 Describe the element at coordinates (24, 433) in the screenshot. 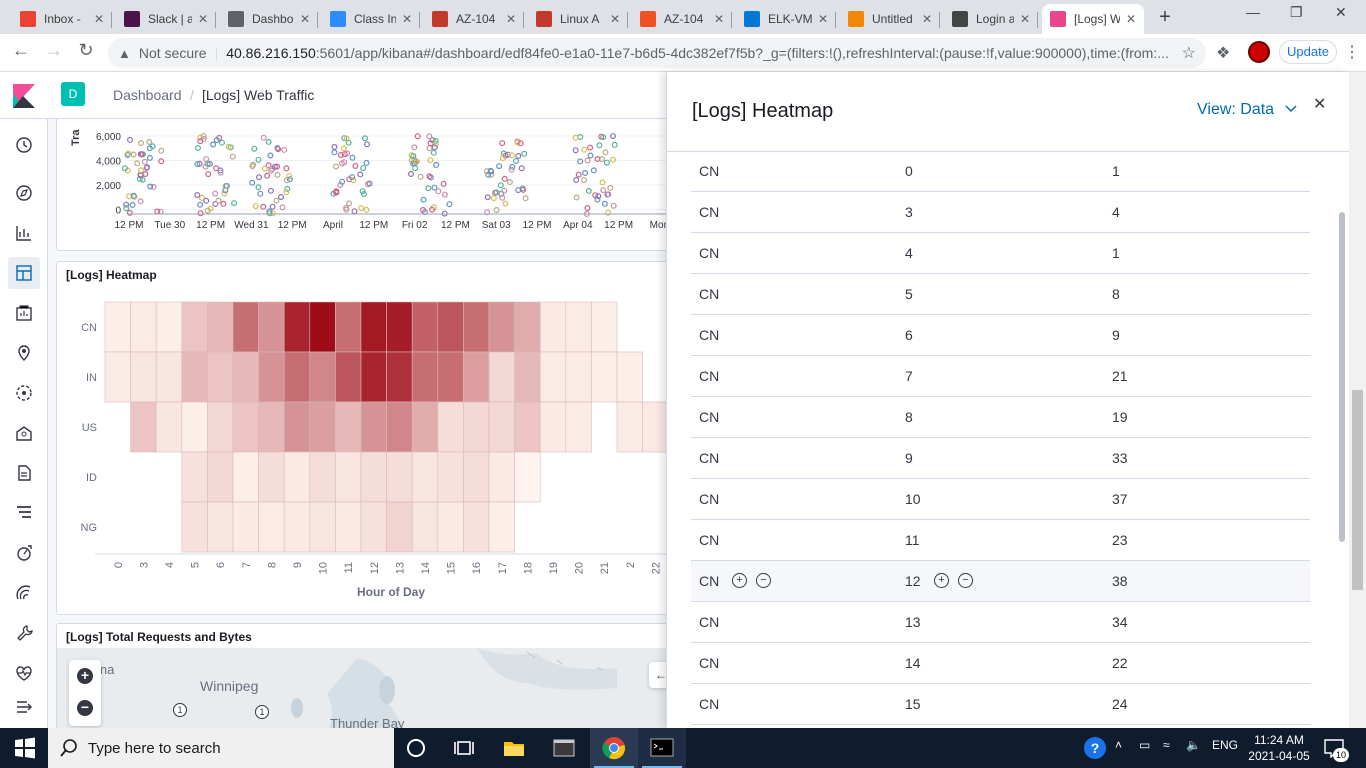

I see `nav-infrastructure-icon` at that location.